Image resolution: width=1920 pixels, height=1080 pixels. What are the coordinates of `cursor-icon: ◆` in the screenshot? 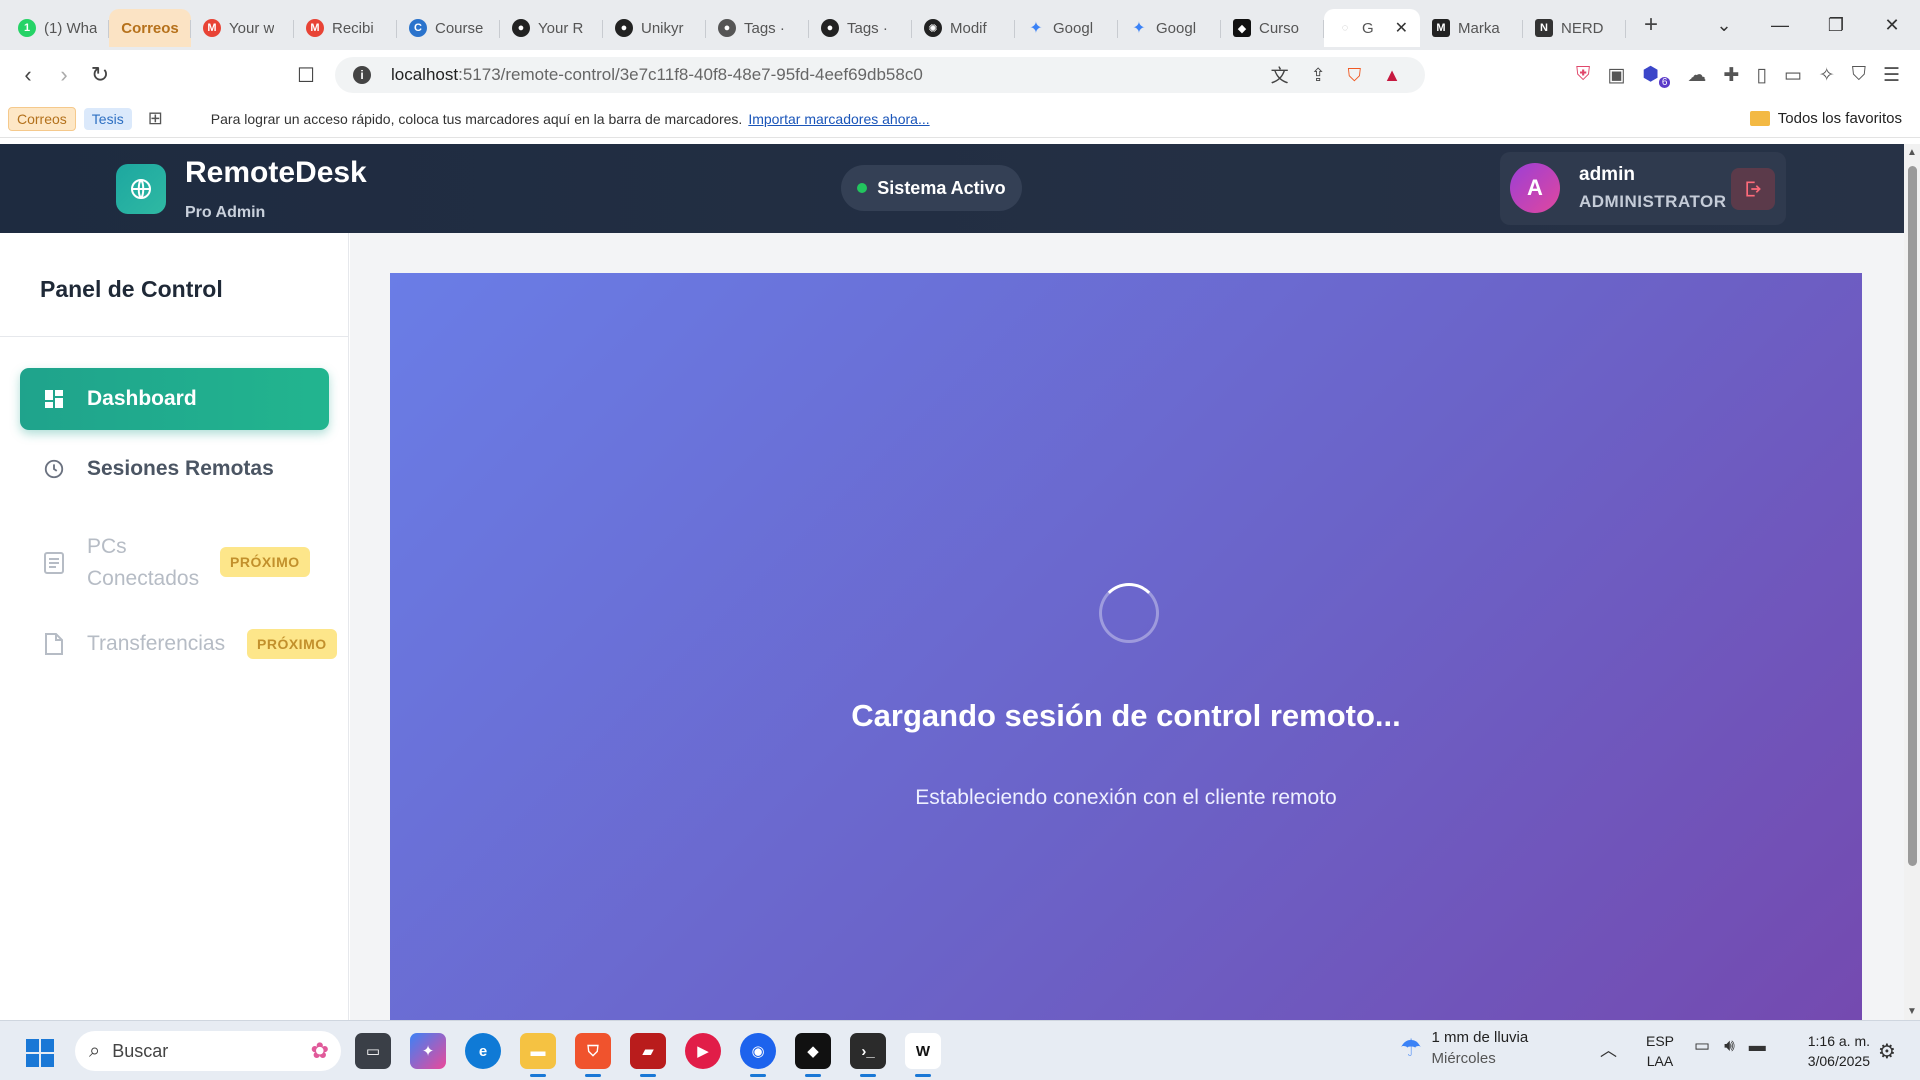 It's located at (1242, 28).